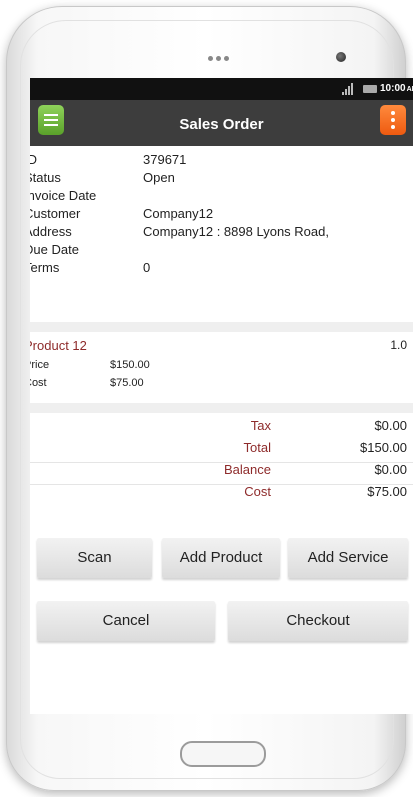 The height and width of the screenshot is (797, 413). I want to click on overflow-menu-button, so click(393, 120).